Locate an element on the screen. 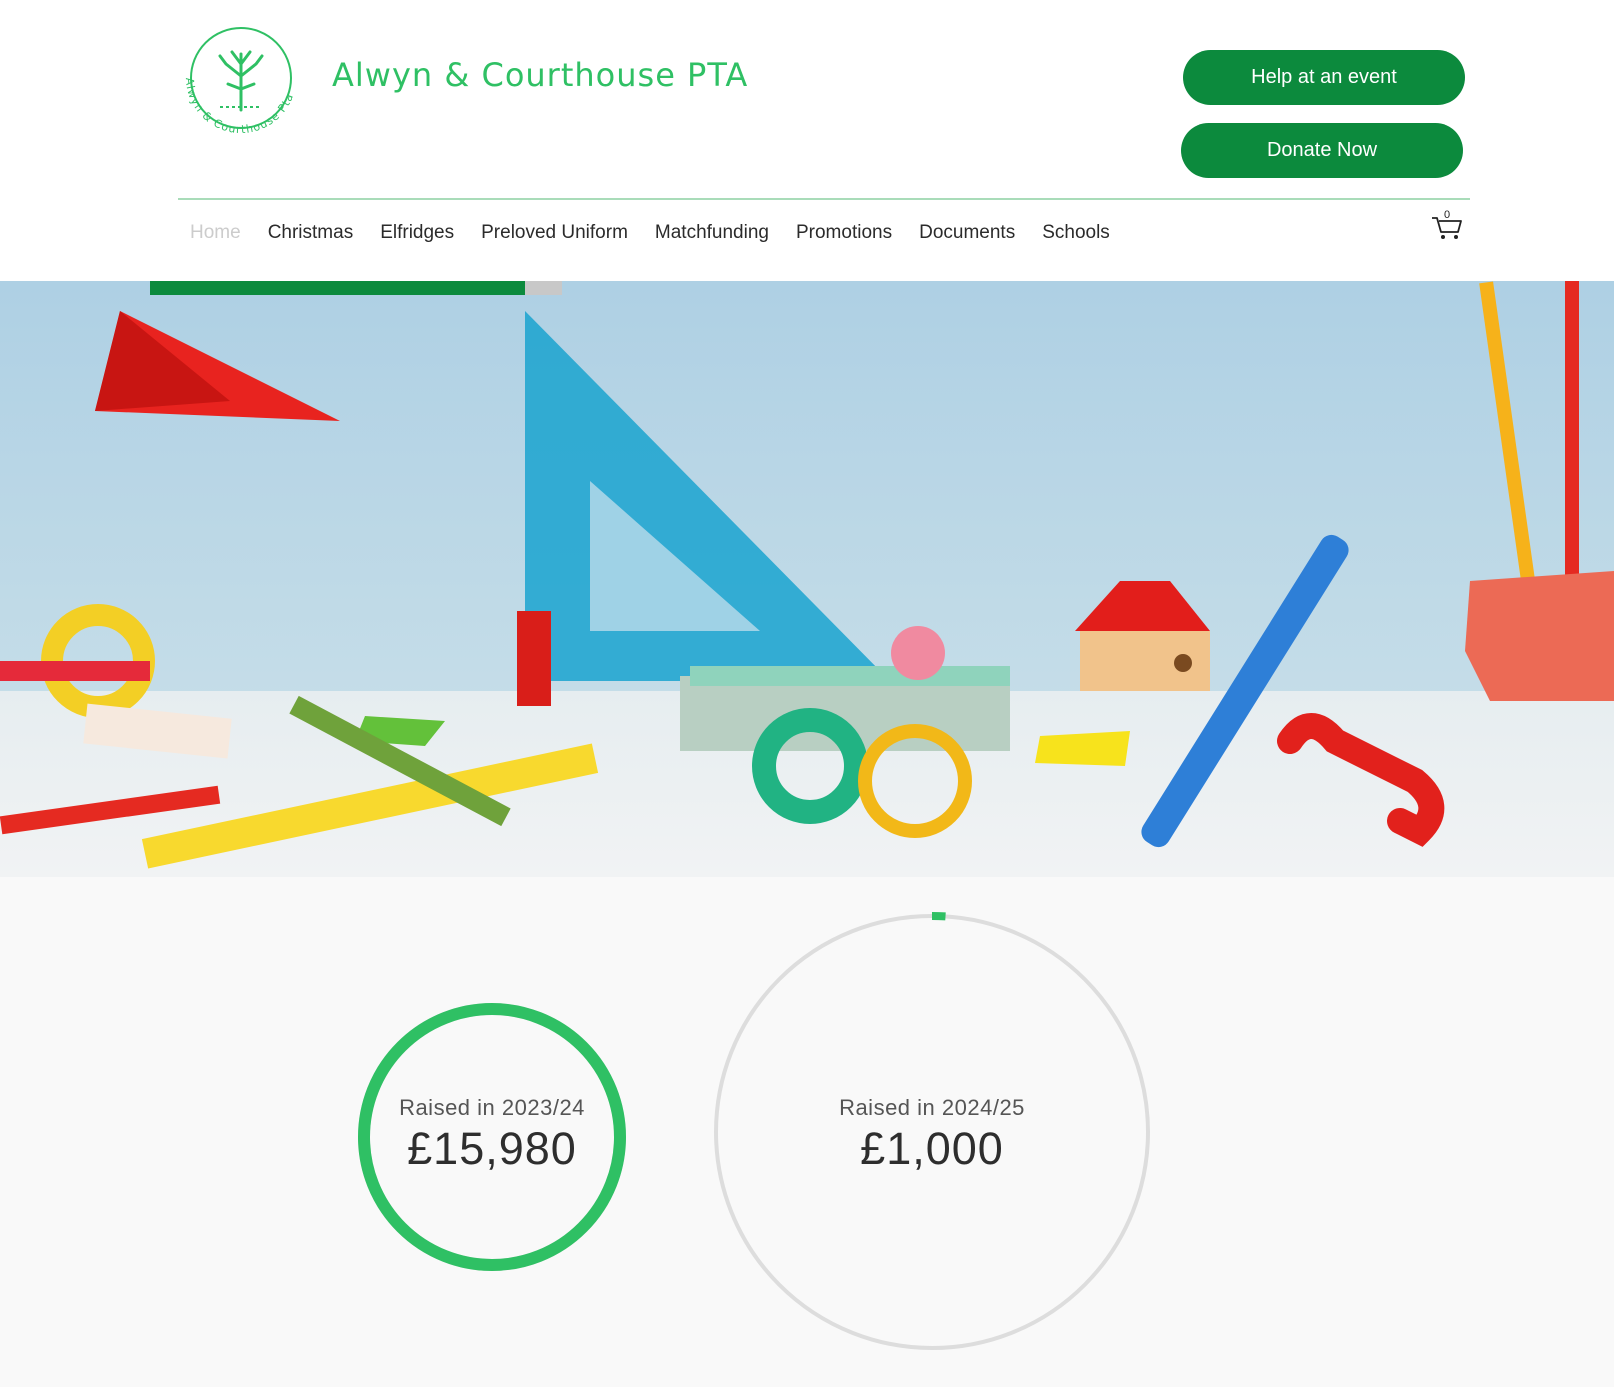 Image resolution: width=1614 pixels, height=1387 pixels. scroll-progress-bar is located at coordinates (356, 288).